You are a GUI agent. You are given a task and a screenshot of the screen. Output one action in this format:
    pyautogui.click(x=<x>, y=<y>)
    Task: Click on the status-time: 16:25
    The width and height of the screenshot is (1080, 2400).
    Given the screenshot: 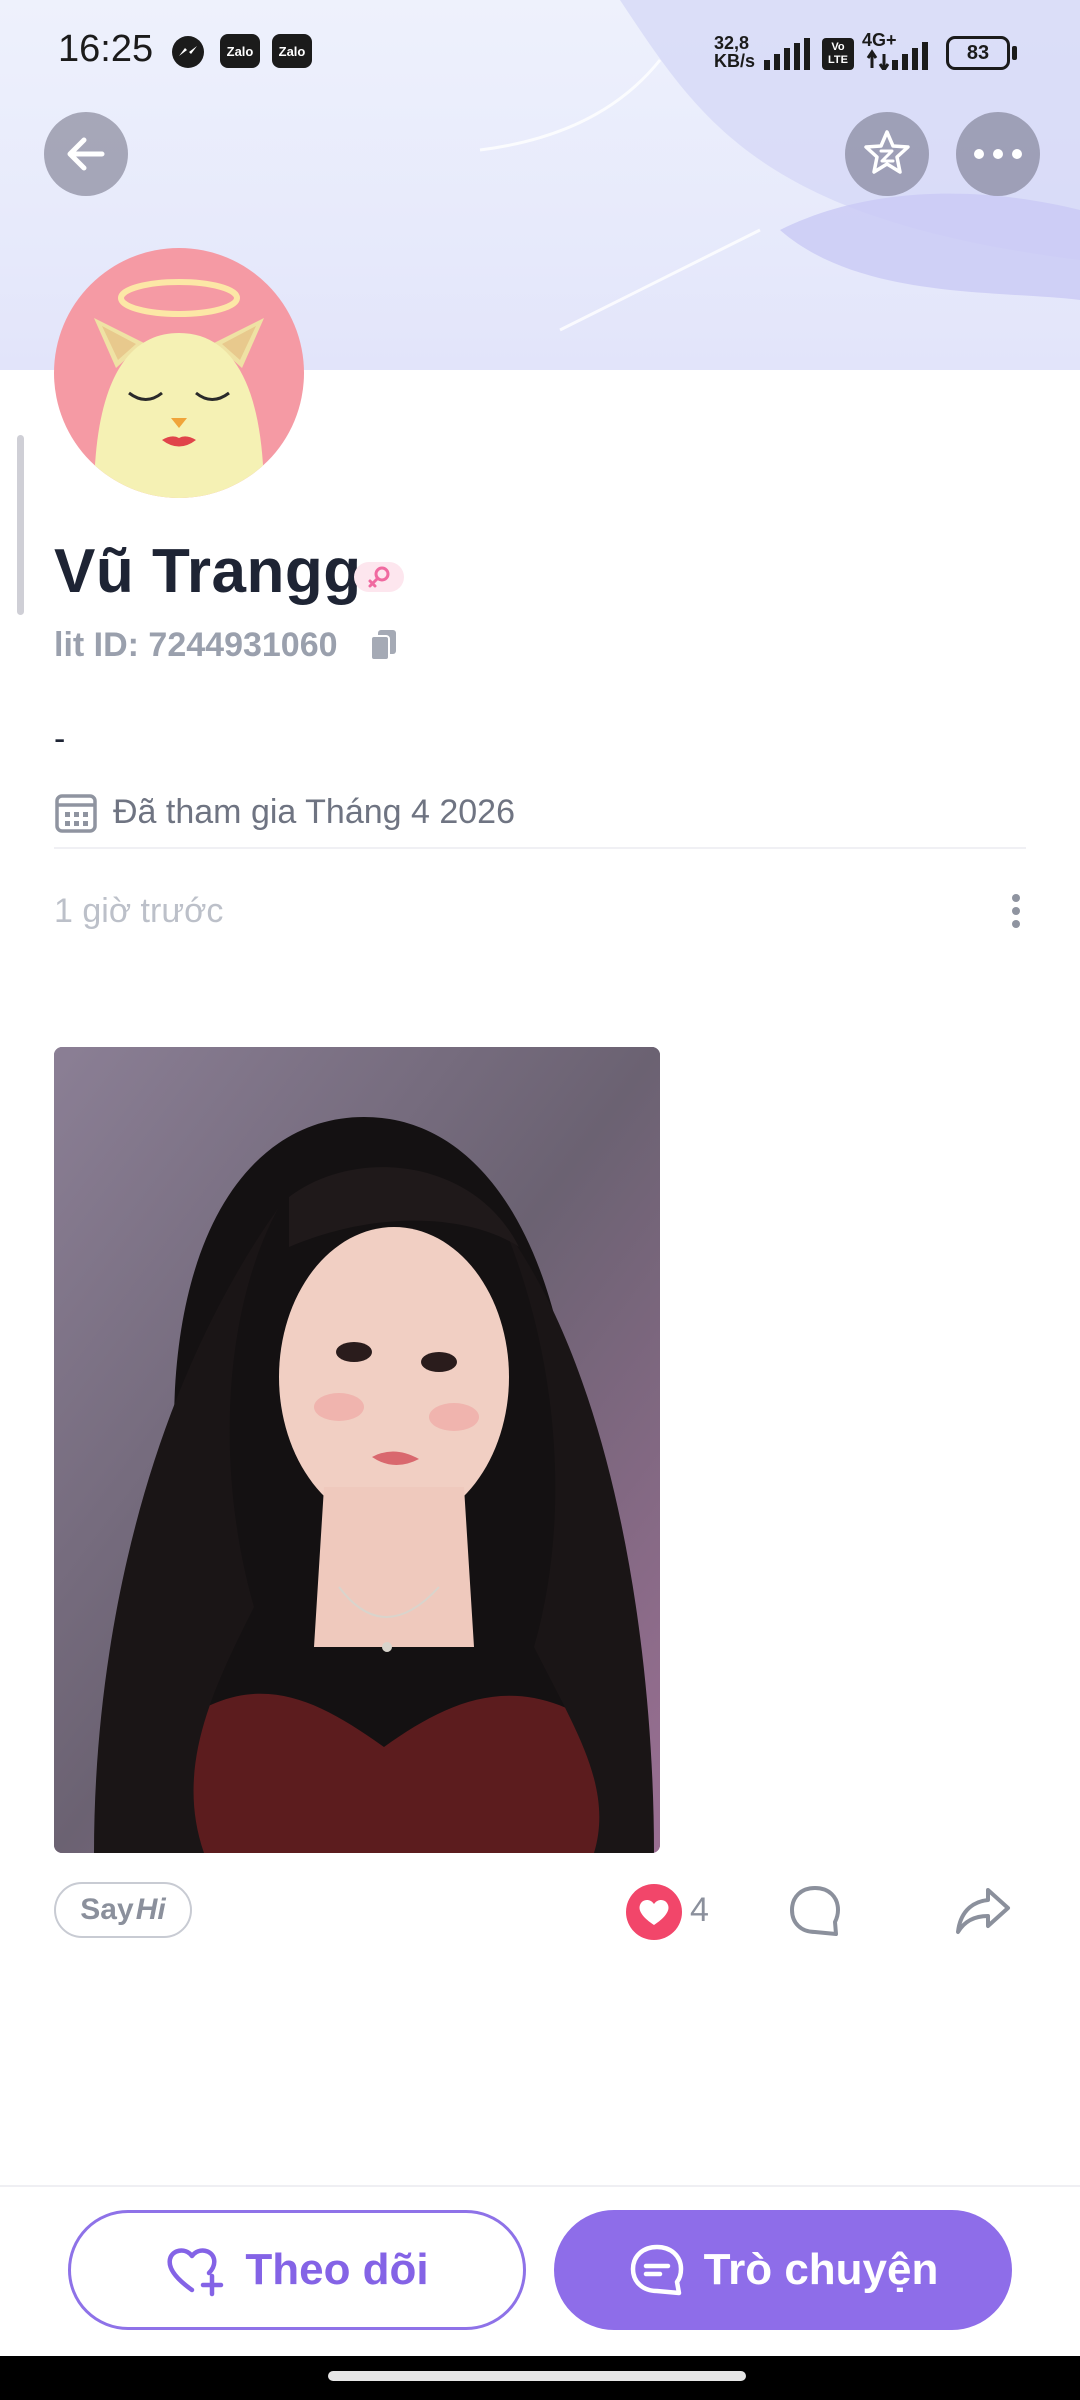 What is the action you would take?
    pyautogui.click(x=106, y=49)
    